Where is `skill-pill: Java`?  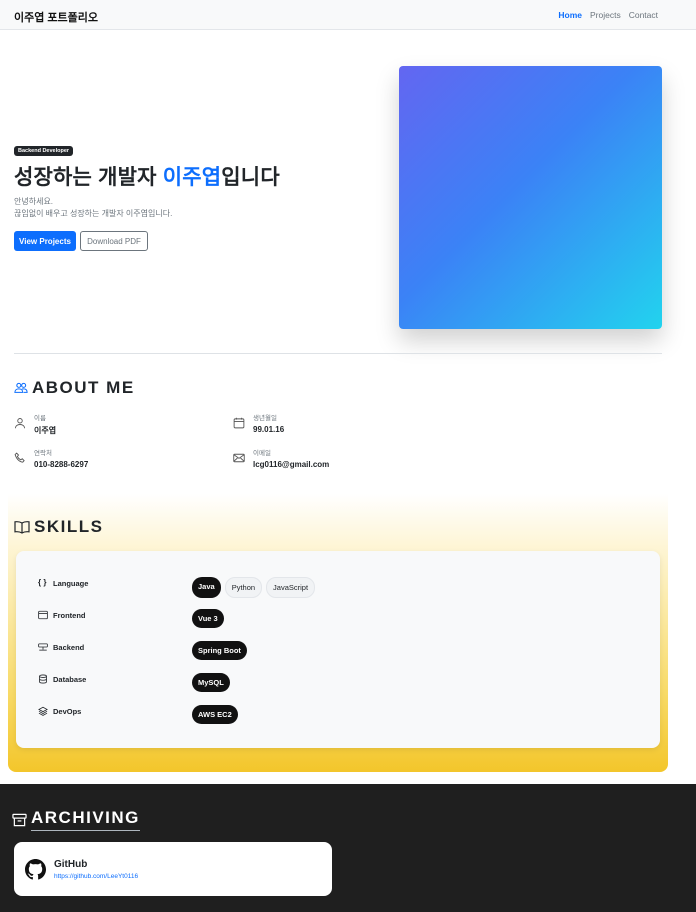 skill-pill: Java is located at coordinates (206, 587).